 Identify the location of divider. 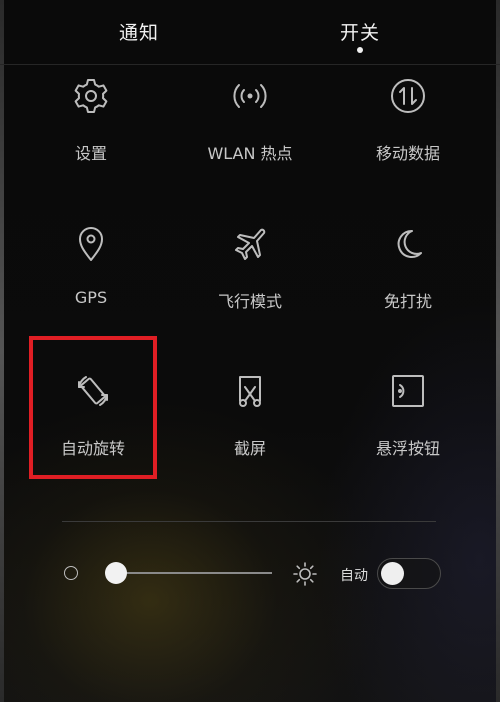
(249, 521).